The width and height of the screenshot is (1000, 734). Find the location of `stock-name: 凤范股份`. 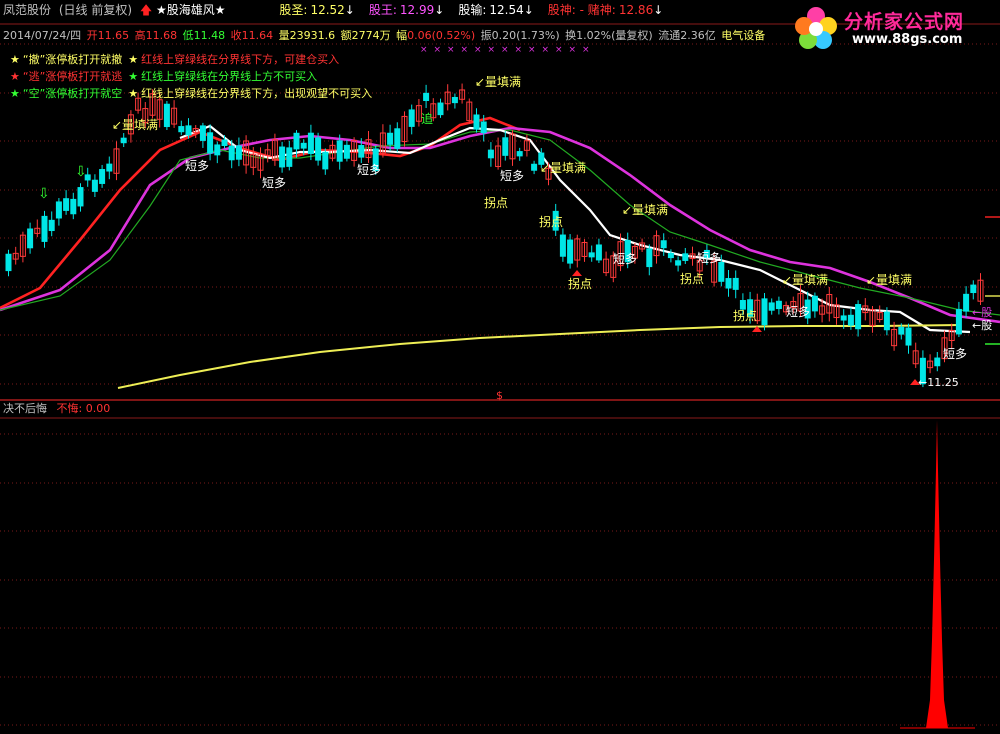

stock-name: 凤范股份 is located at coordinates (27, 10).